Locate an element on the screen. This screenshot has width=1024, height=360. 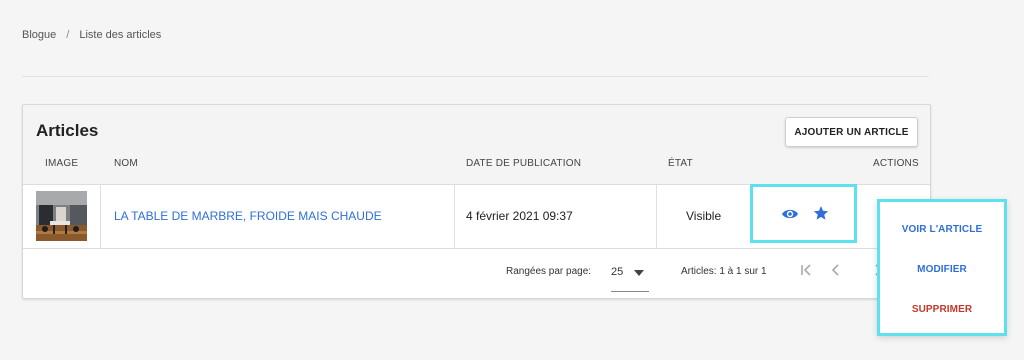
eye-icon is located at coordinates (790, 214).